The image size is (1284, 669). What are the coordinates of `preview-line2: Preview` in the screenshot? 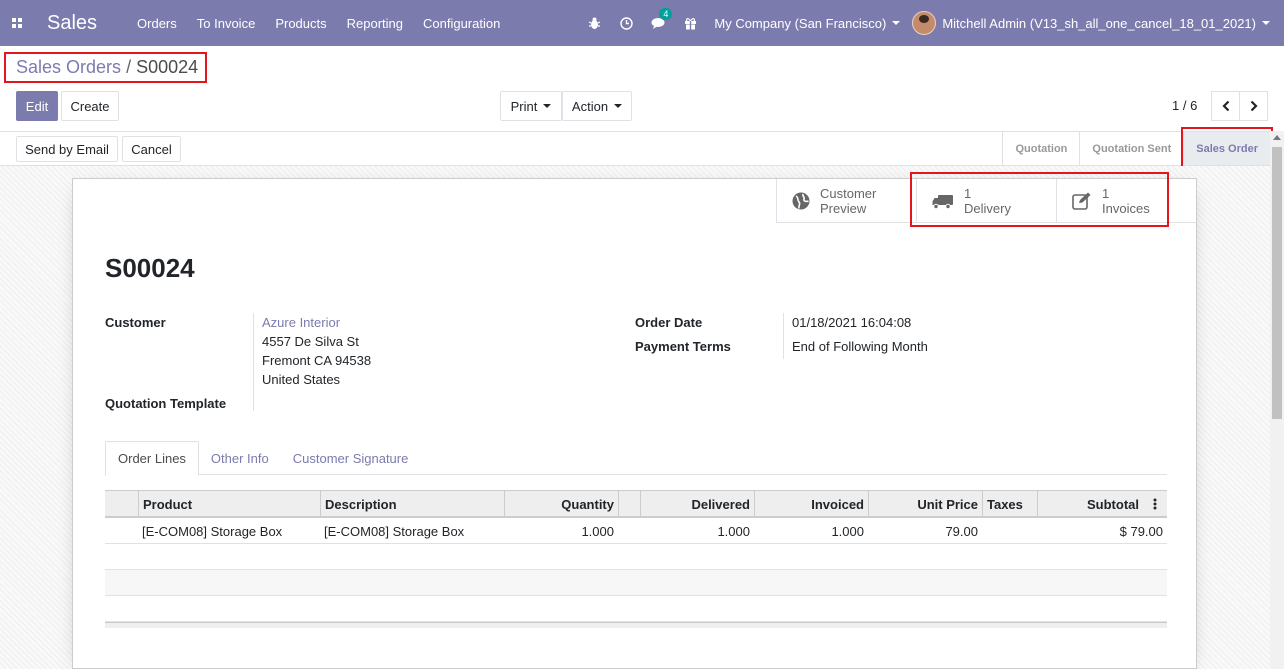 It's located at (843, 208).